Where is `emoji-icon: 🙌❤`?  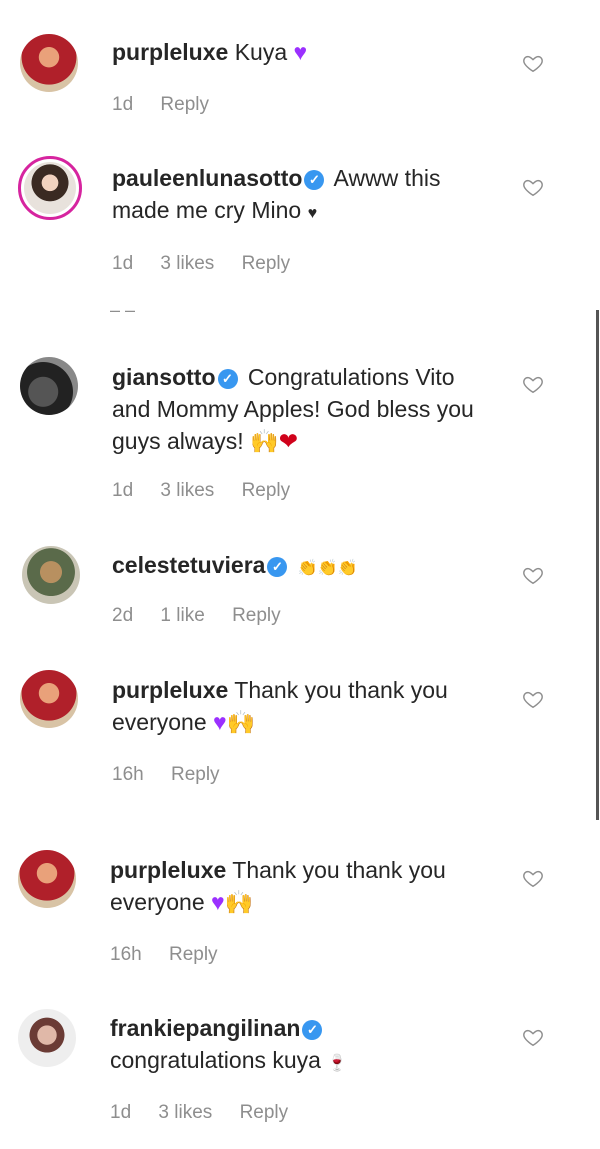
emoji-icon: 🙌❤ is located at coordinates (274, 441).